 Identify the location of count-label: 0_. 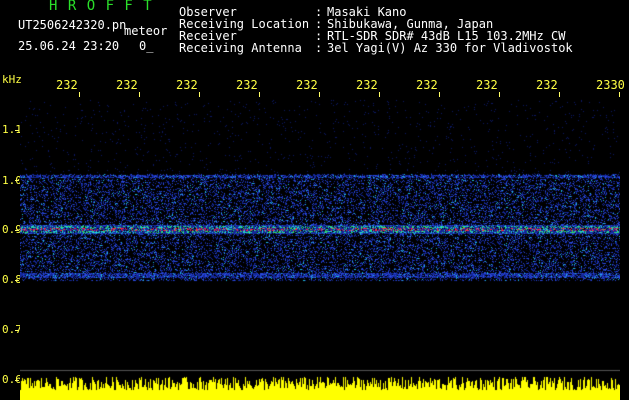
(146, 46).